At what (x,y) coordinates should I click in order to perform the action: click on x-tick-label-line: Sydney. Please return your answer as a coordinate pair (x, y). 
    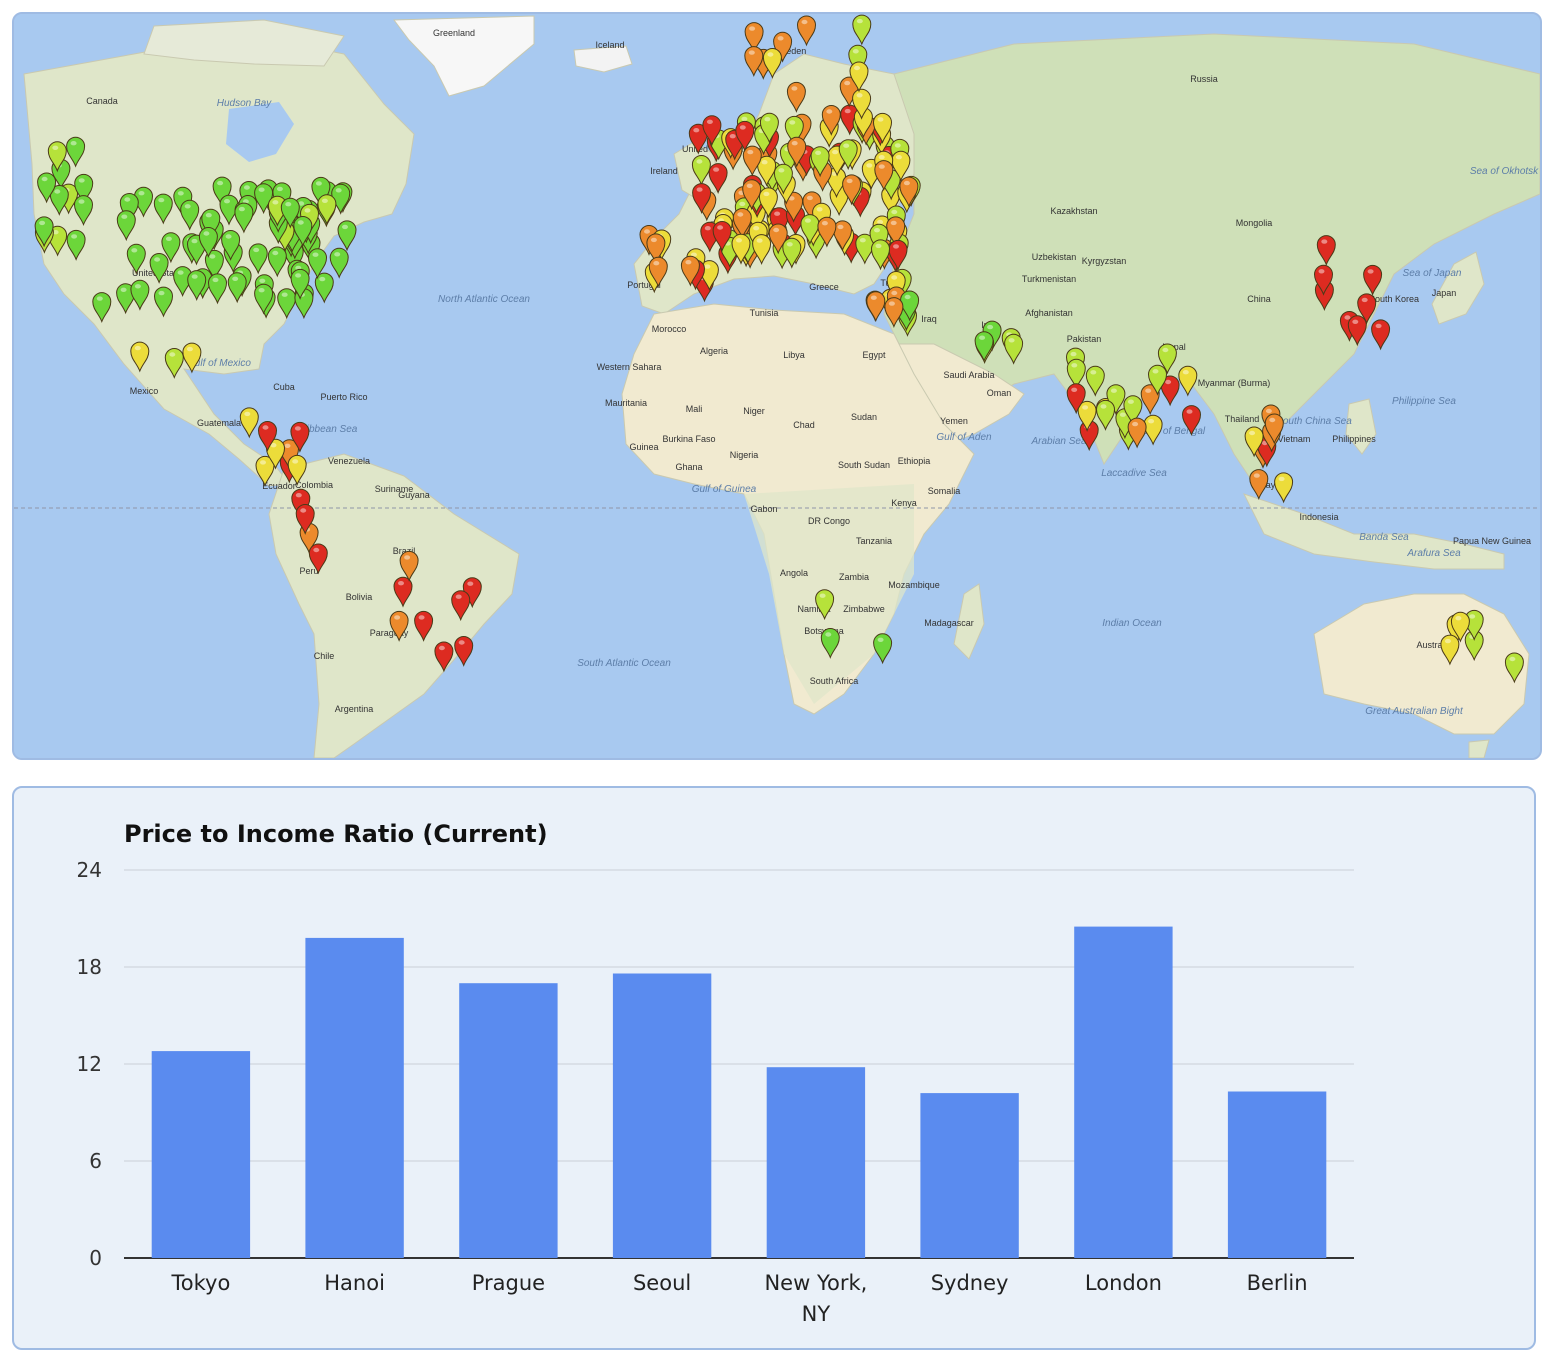
    Looking at the image, I should click on (970, 1283).